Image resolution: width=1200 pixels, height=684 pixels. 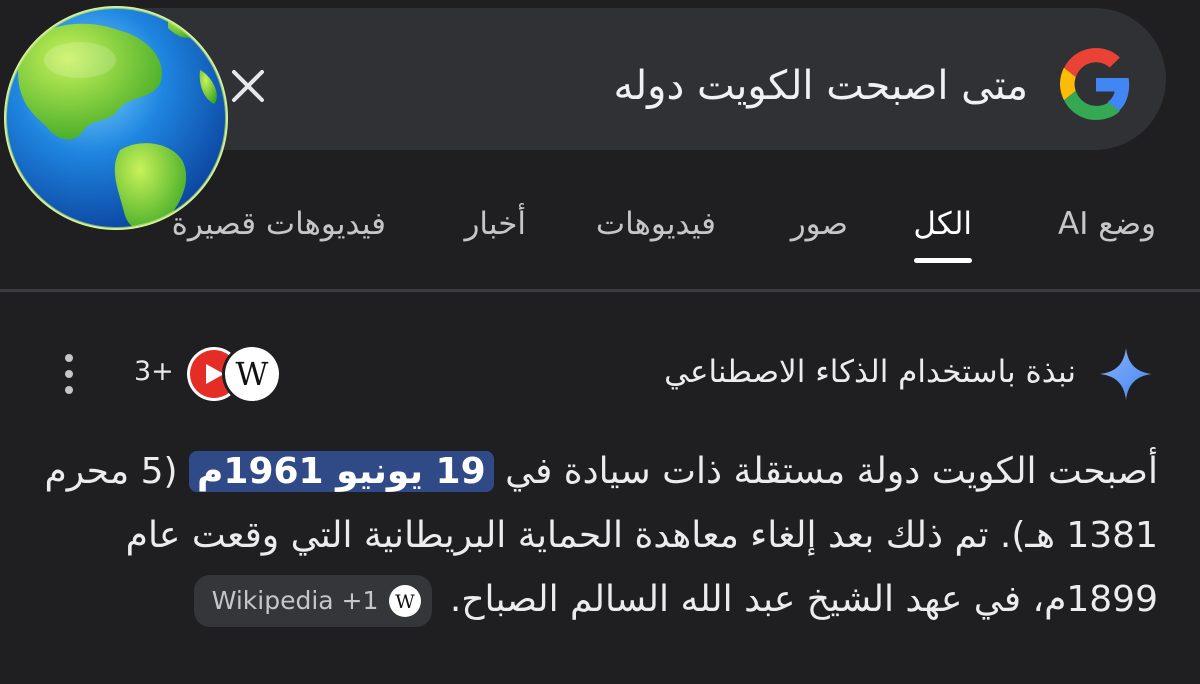 I want to click on tab-videos: فيديوهات, so click(x=656, y=227).